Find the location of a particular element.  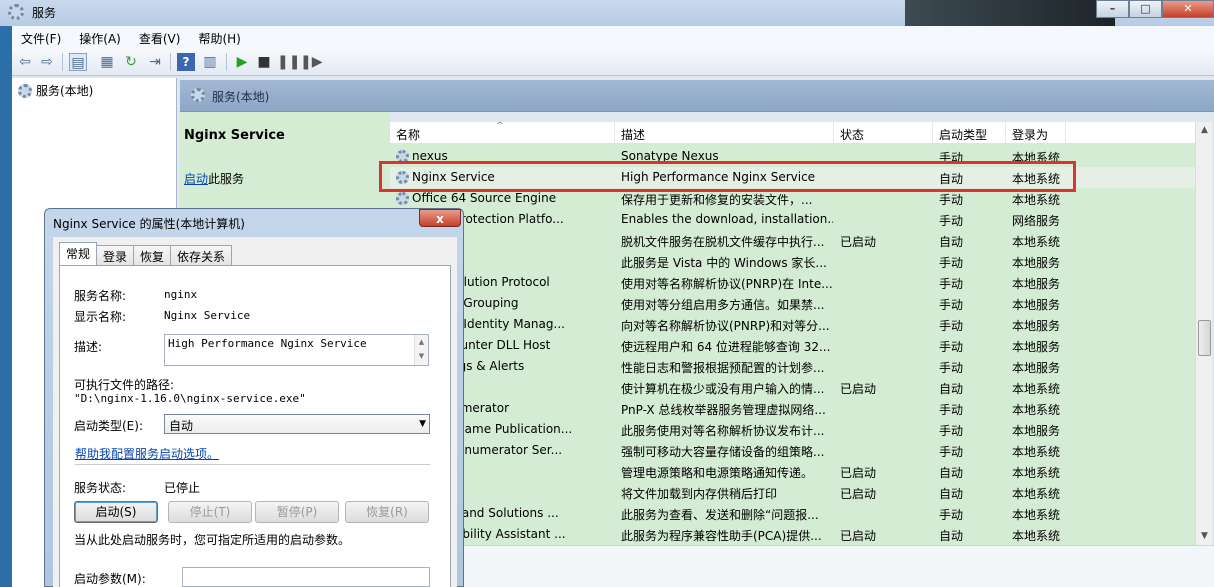

menu-view: 查看(V) is located at coordinates (160, 37).